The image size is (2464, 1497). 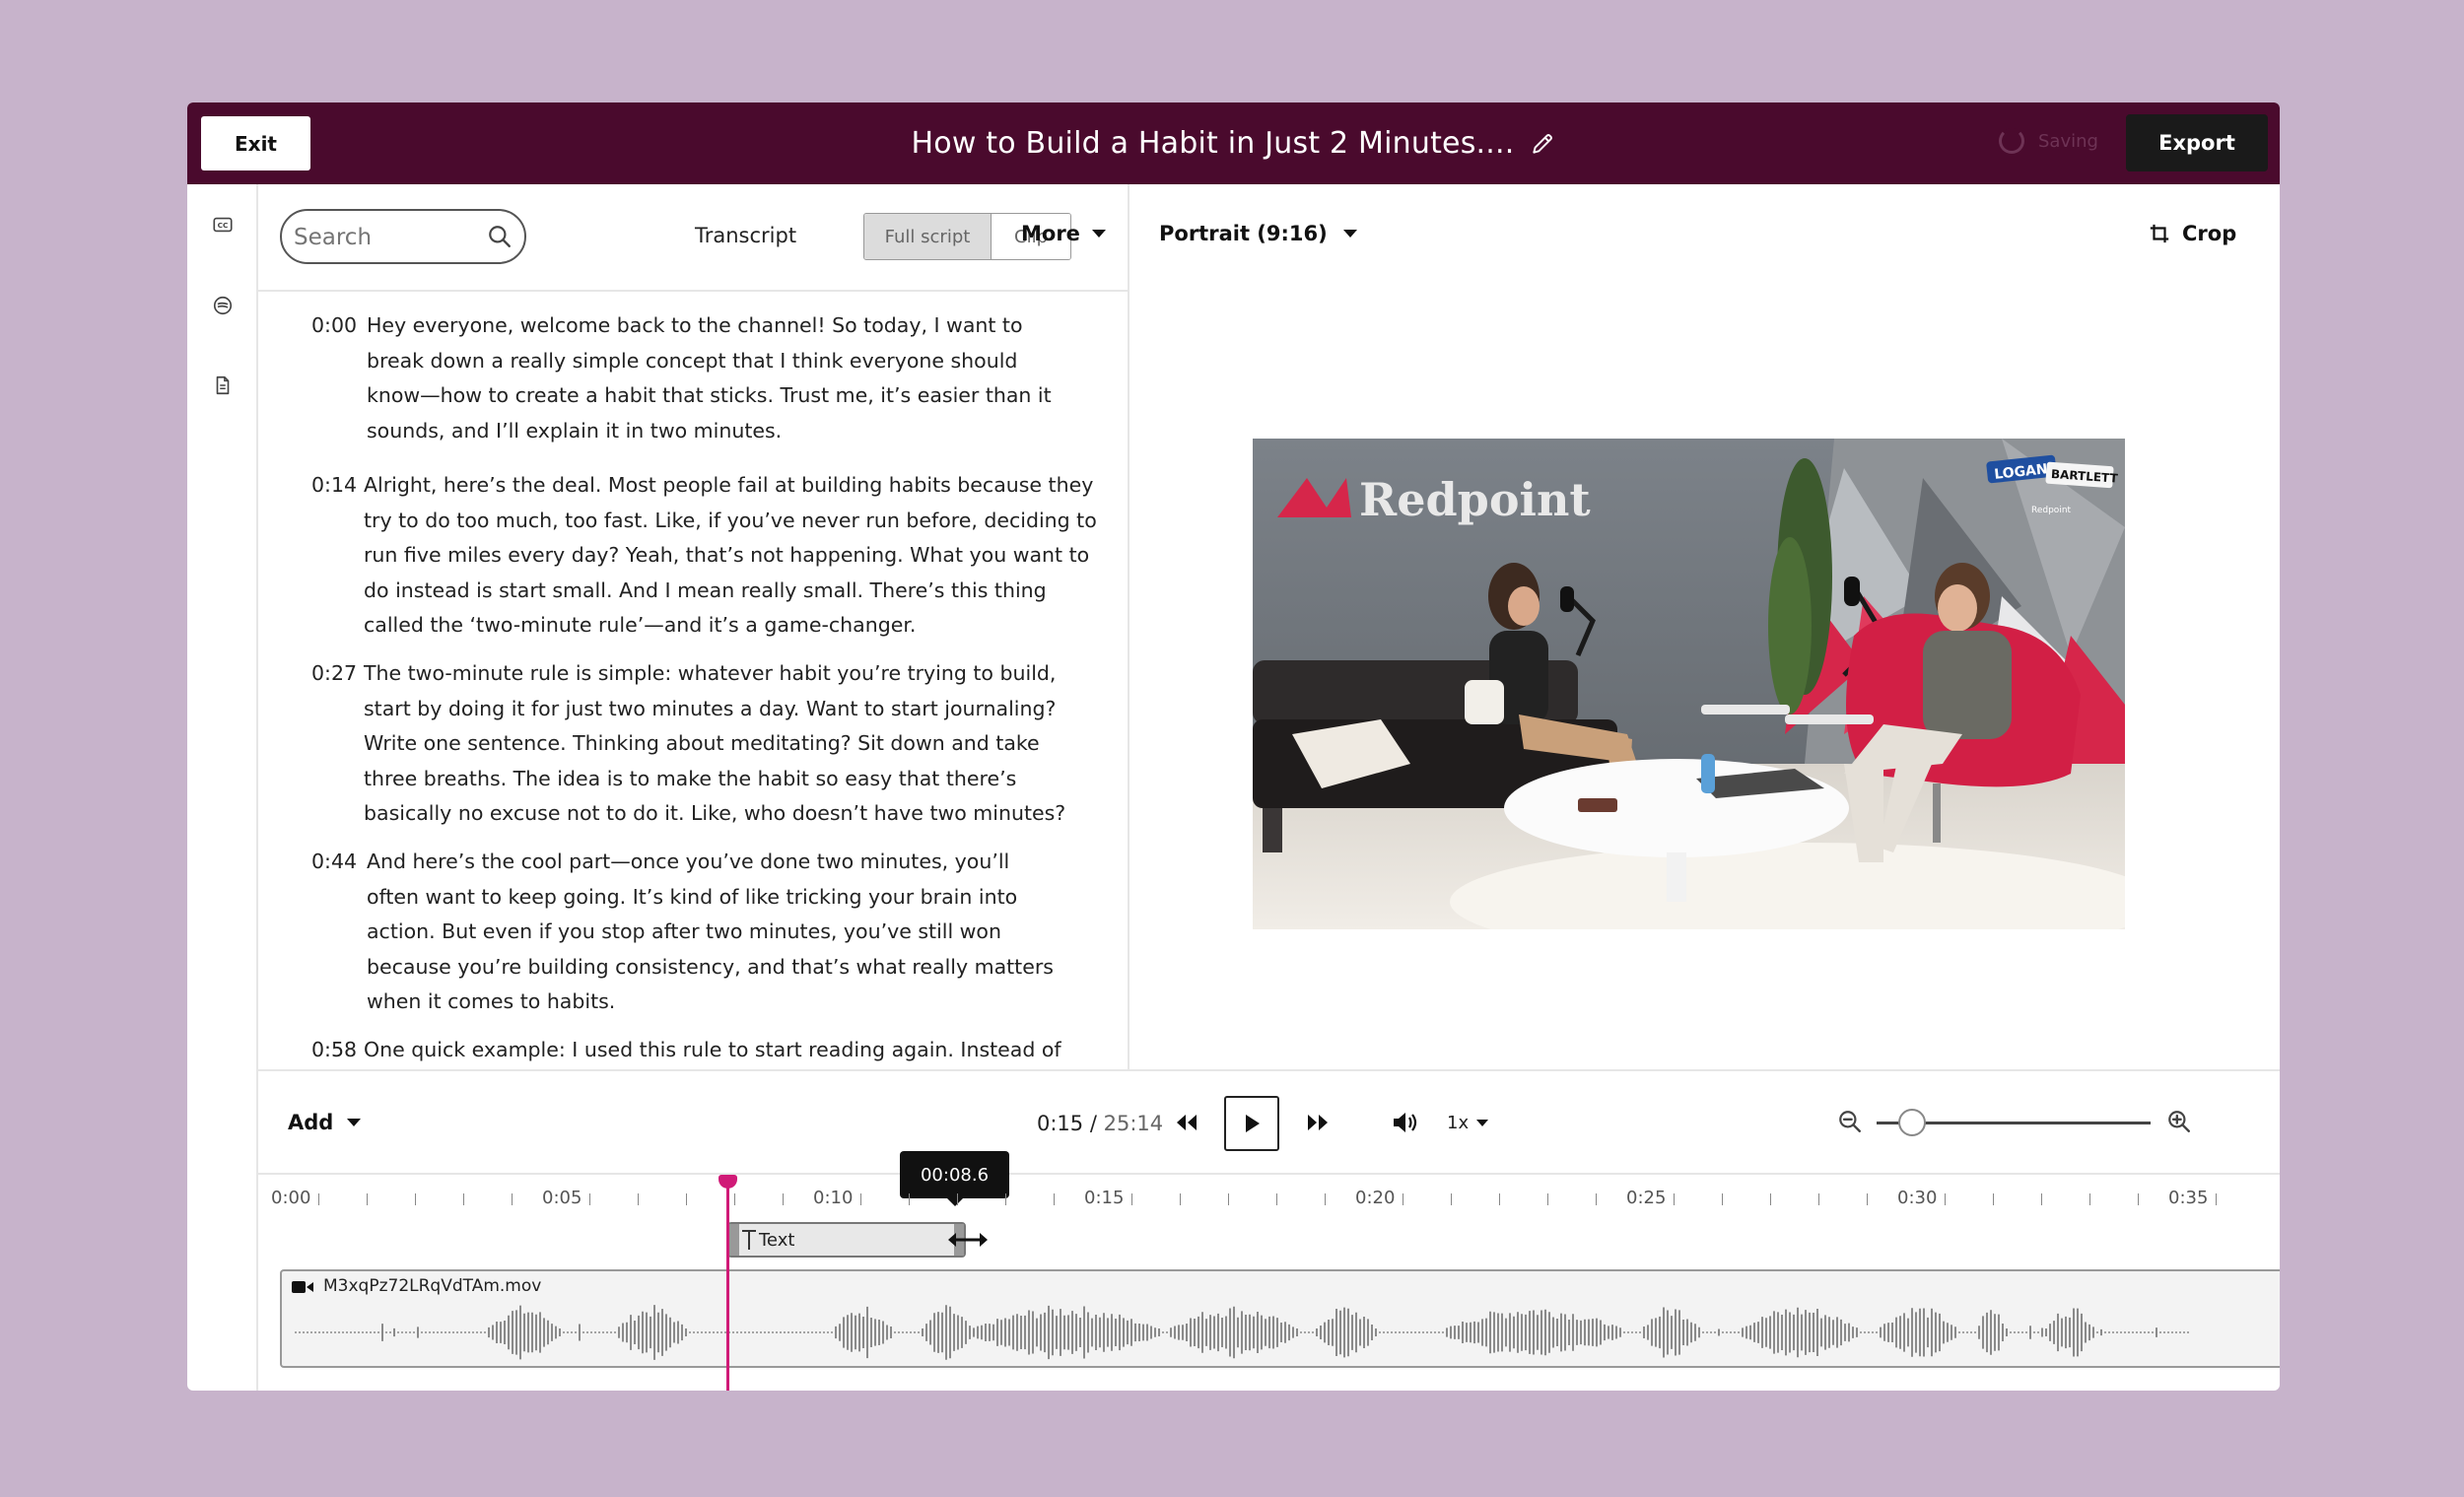 I want to click on ruler-label: 0:05, so click(x=562, y=1198).